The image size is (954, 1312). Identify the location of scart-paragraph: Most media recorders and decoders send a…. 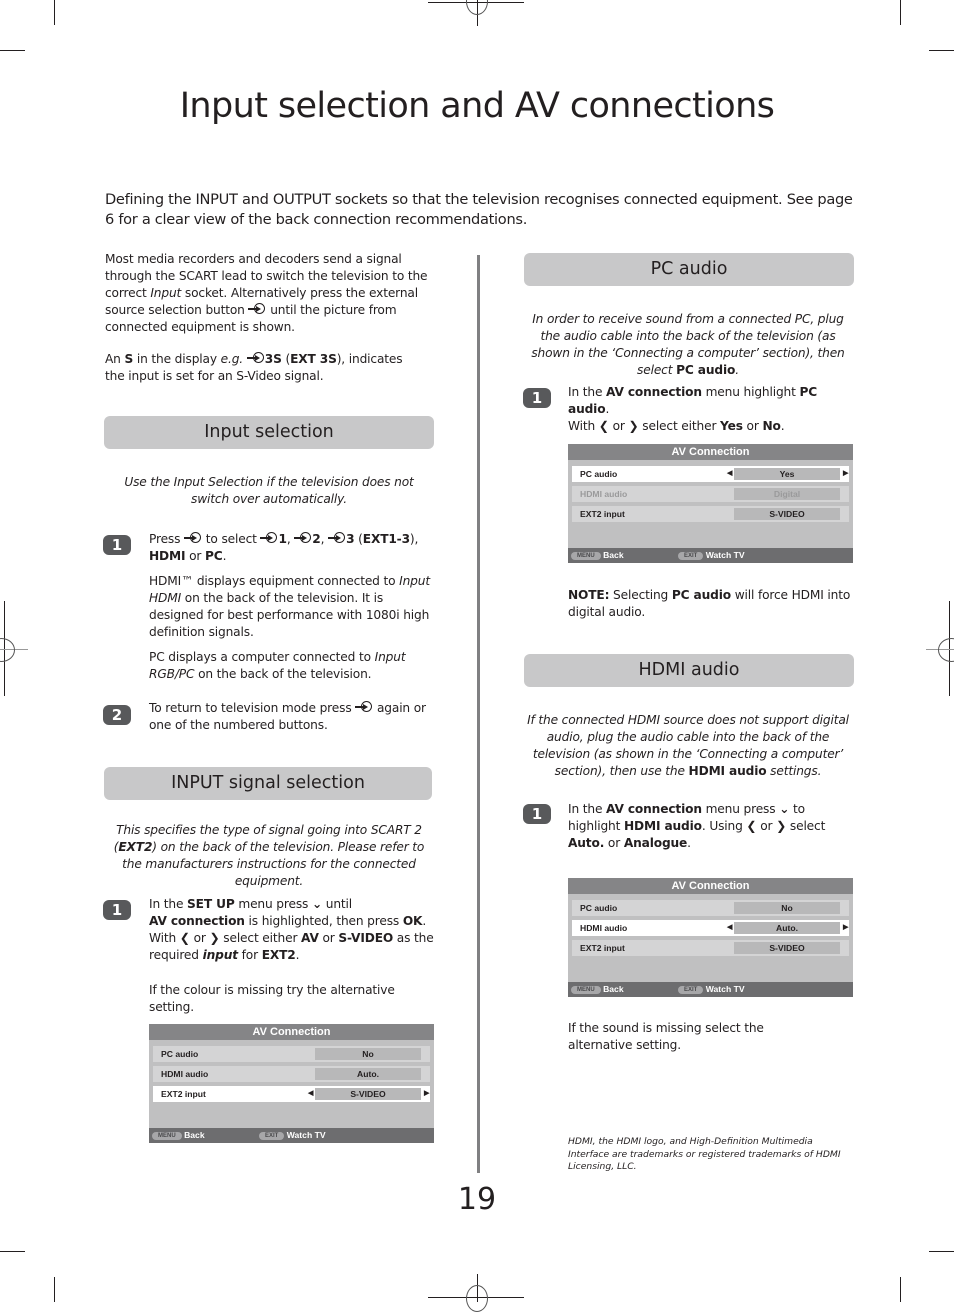
(266, 293).